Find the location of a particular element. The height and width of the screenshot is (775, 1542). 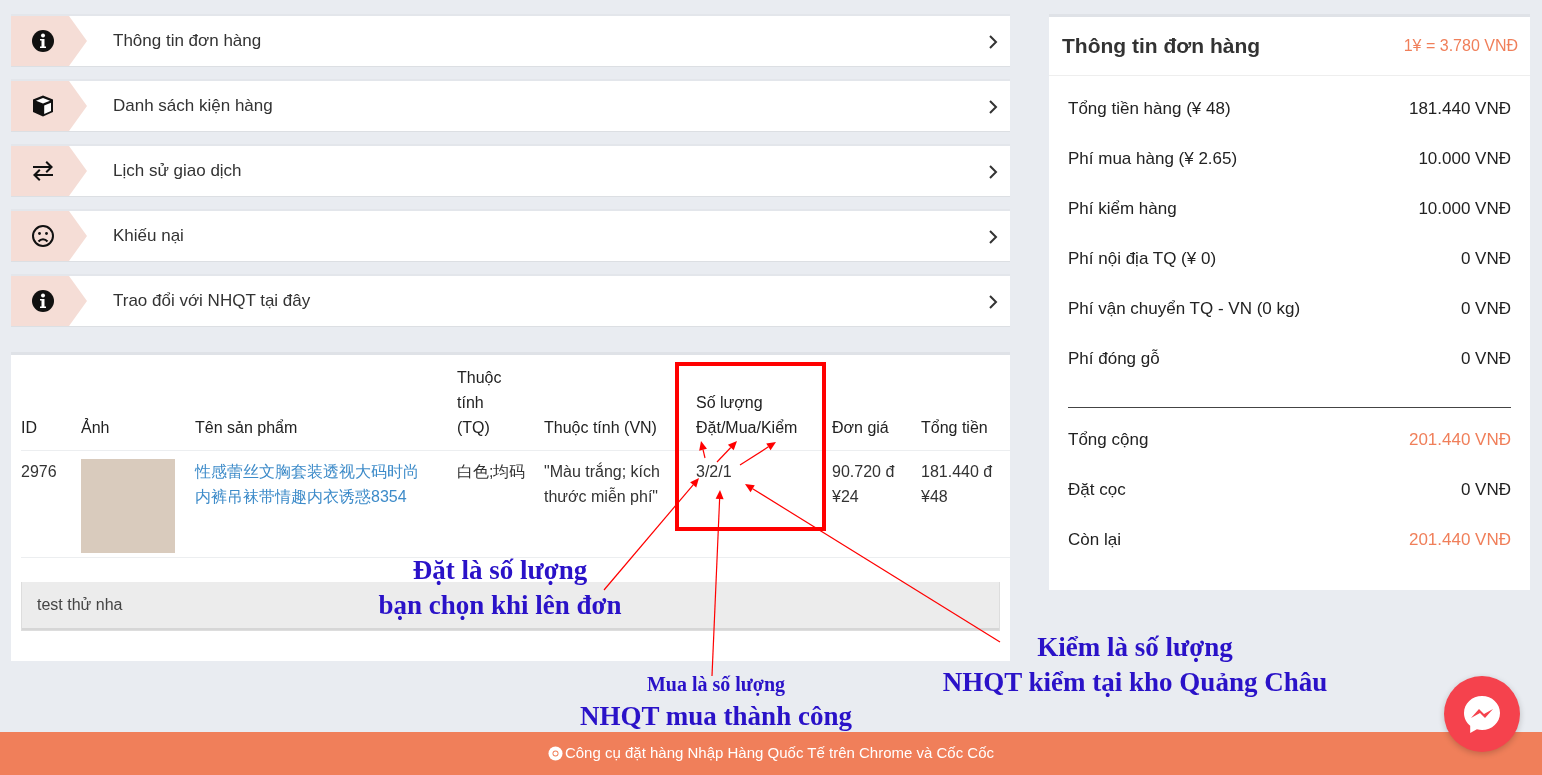

menu-item: Lịch sử giao dịch is located at coordinates (510, 170).